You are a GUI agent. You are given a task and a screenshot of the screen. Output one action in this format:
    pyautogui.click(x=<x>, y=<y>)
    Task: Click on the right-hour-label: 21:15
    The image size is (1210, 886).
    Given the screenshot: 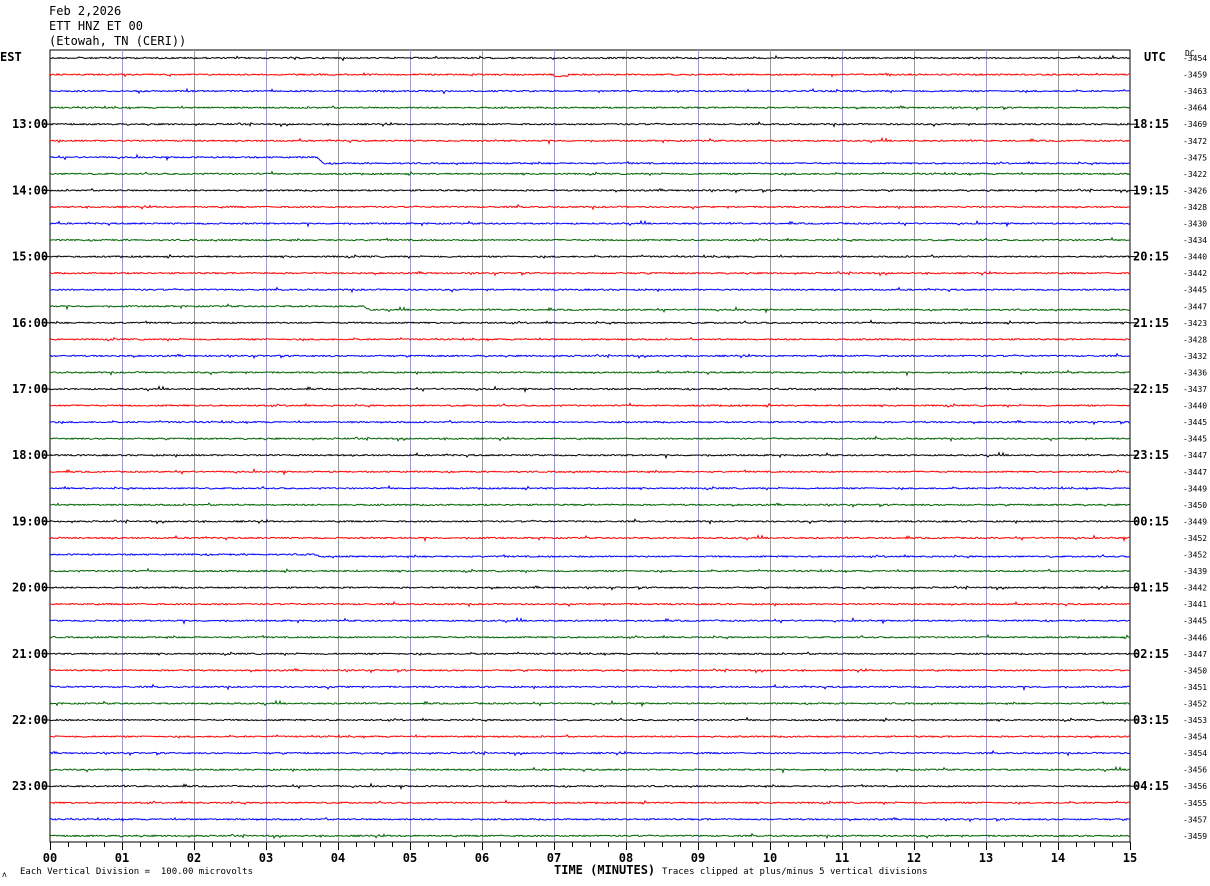 What is the action you would take?
    pyautogui.click(x=1151, y=323)
    